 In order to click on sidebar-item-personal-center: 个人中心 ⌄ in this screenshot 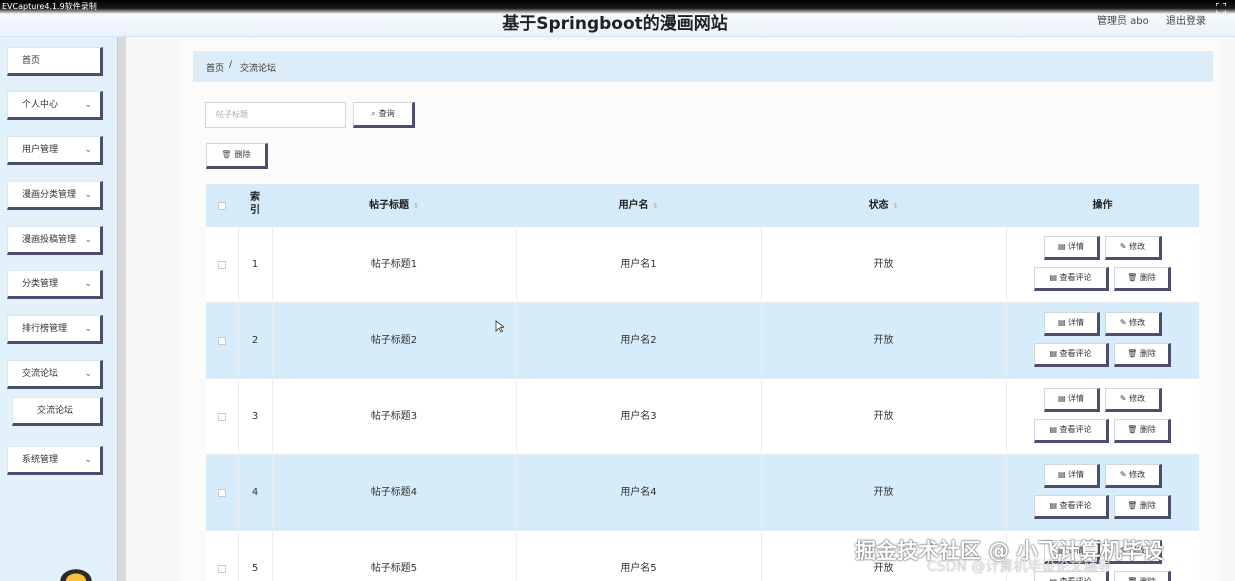, I will do `click(55, 105)`.